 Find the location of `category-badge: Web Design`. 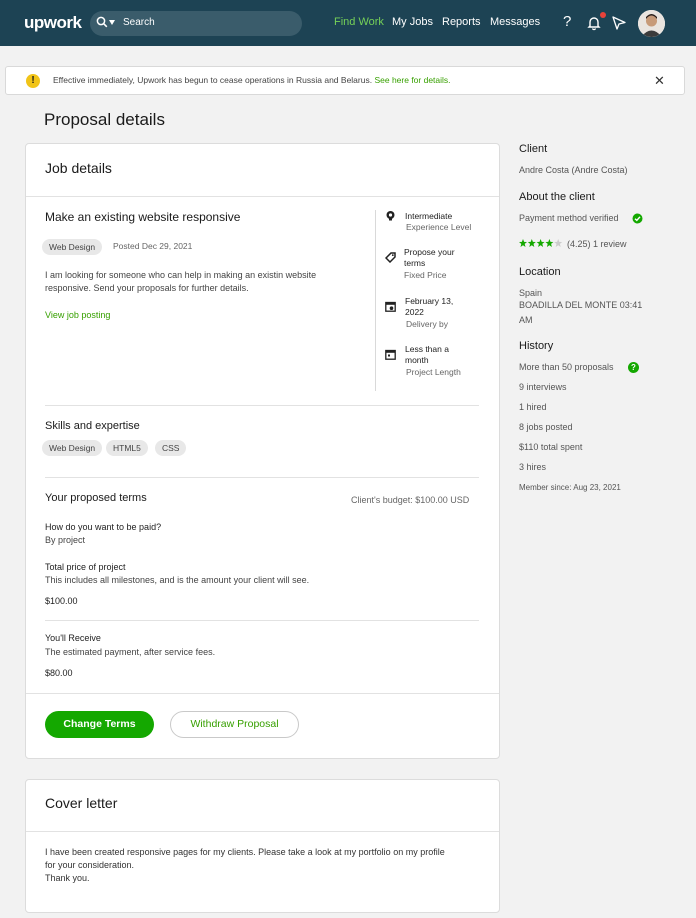

category-badge: Web Design is located at coordinates (72, 247).